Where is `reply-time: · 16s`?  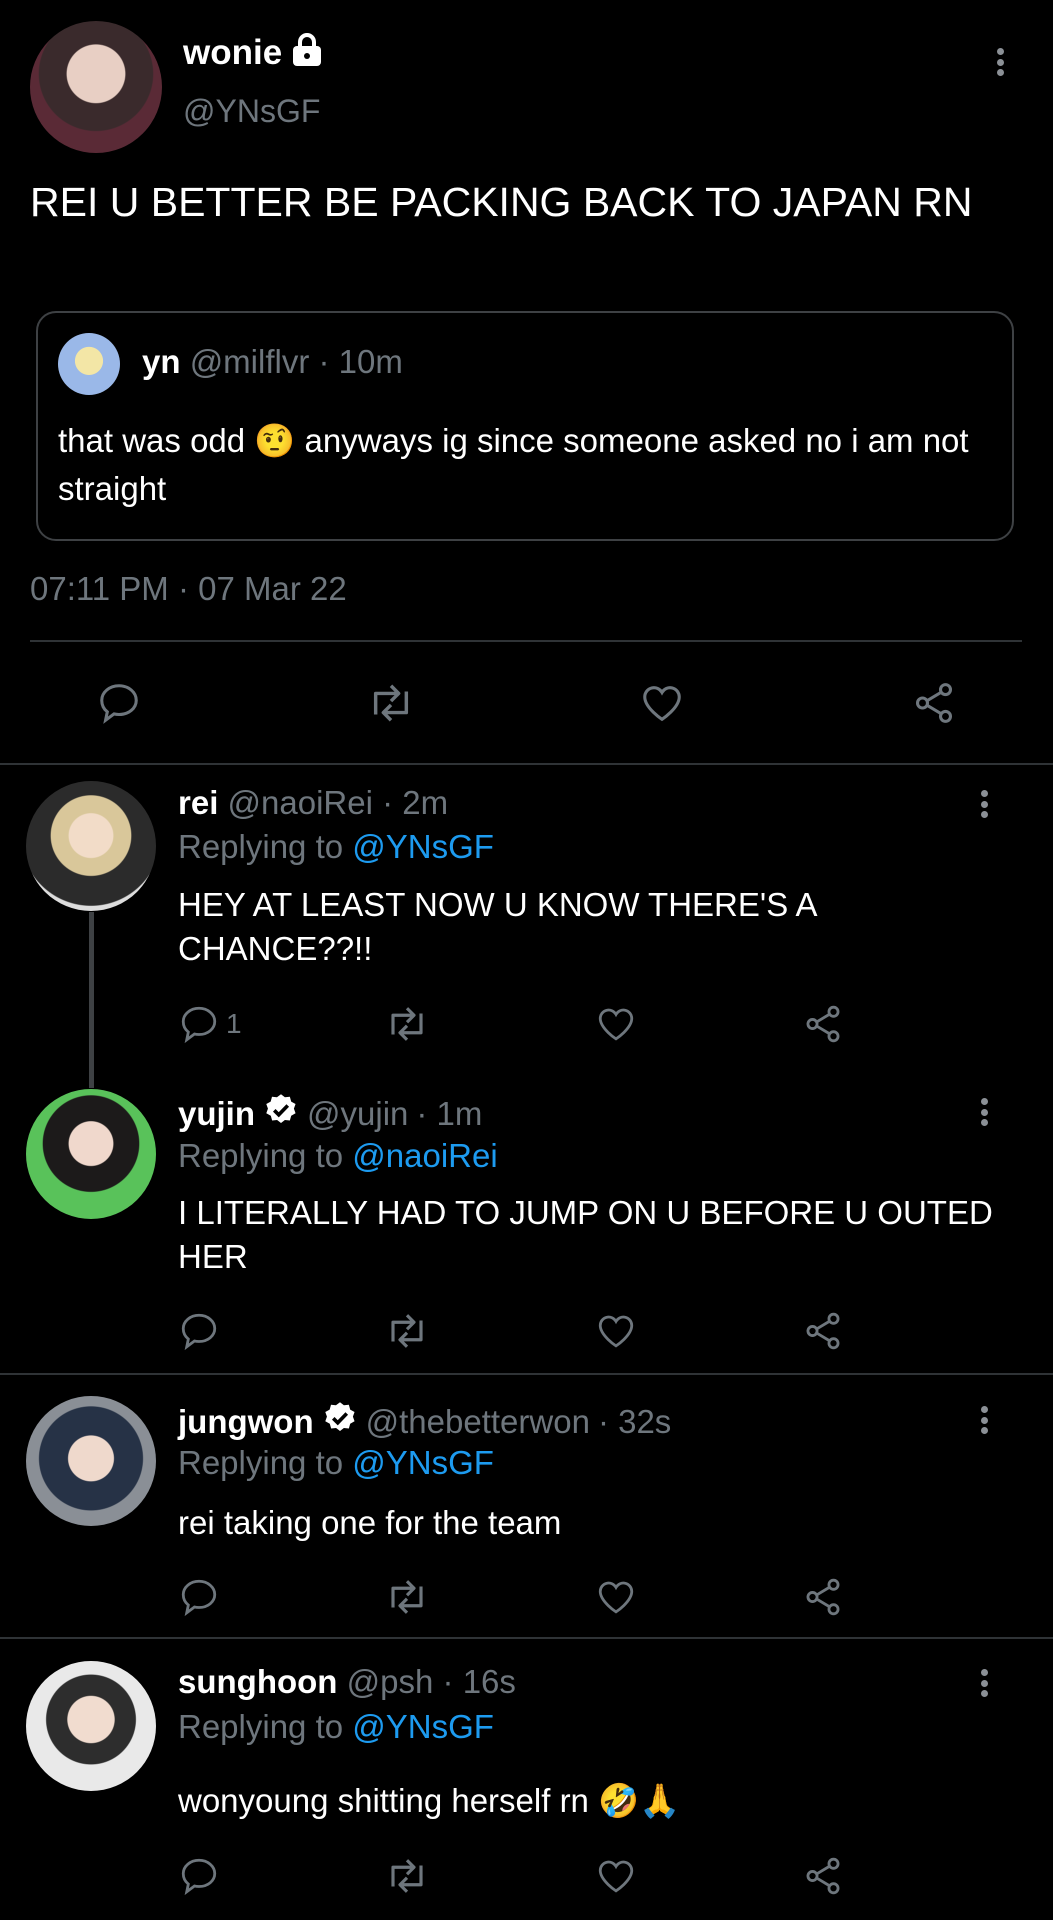 reply-time: · 16s is located at coordinates (479, 1681).